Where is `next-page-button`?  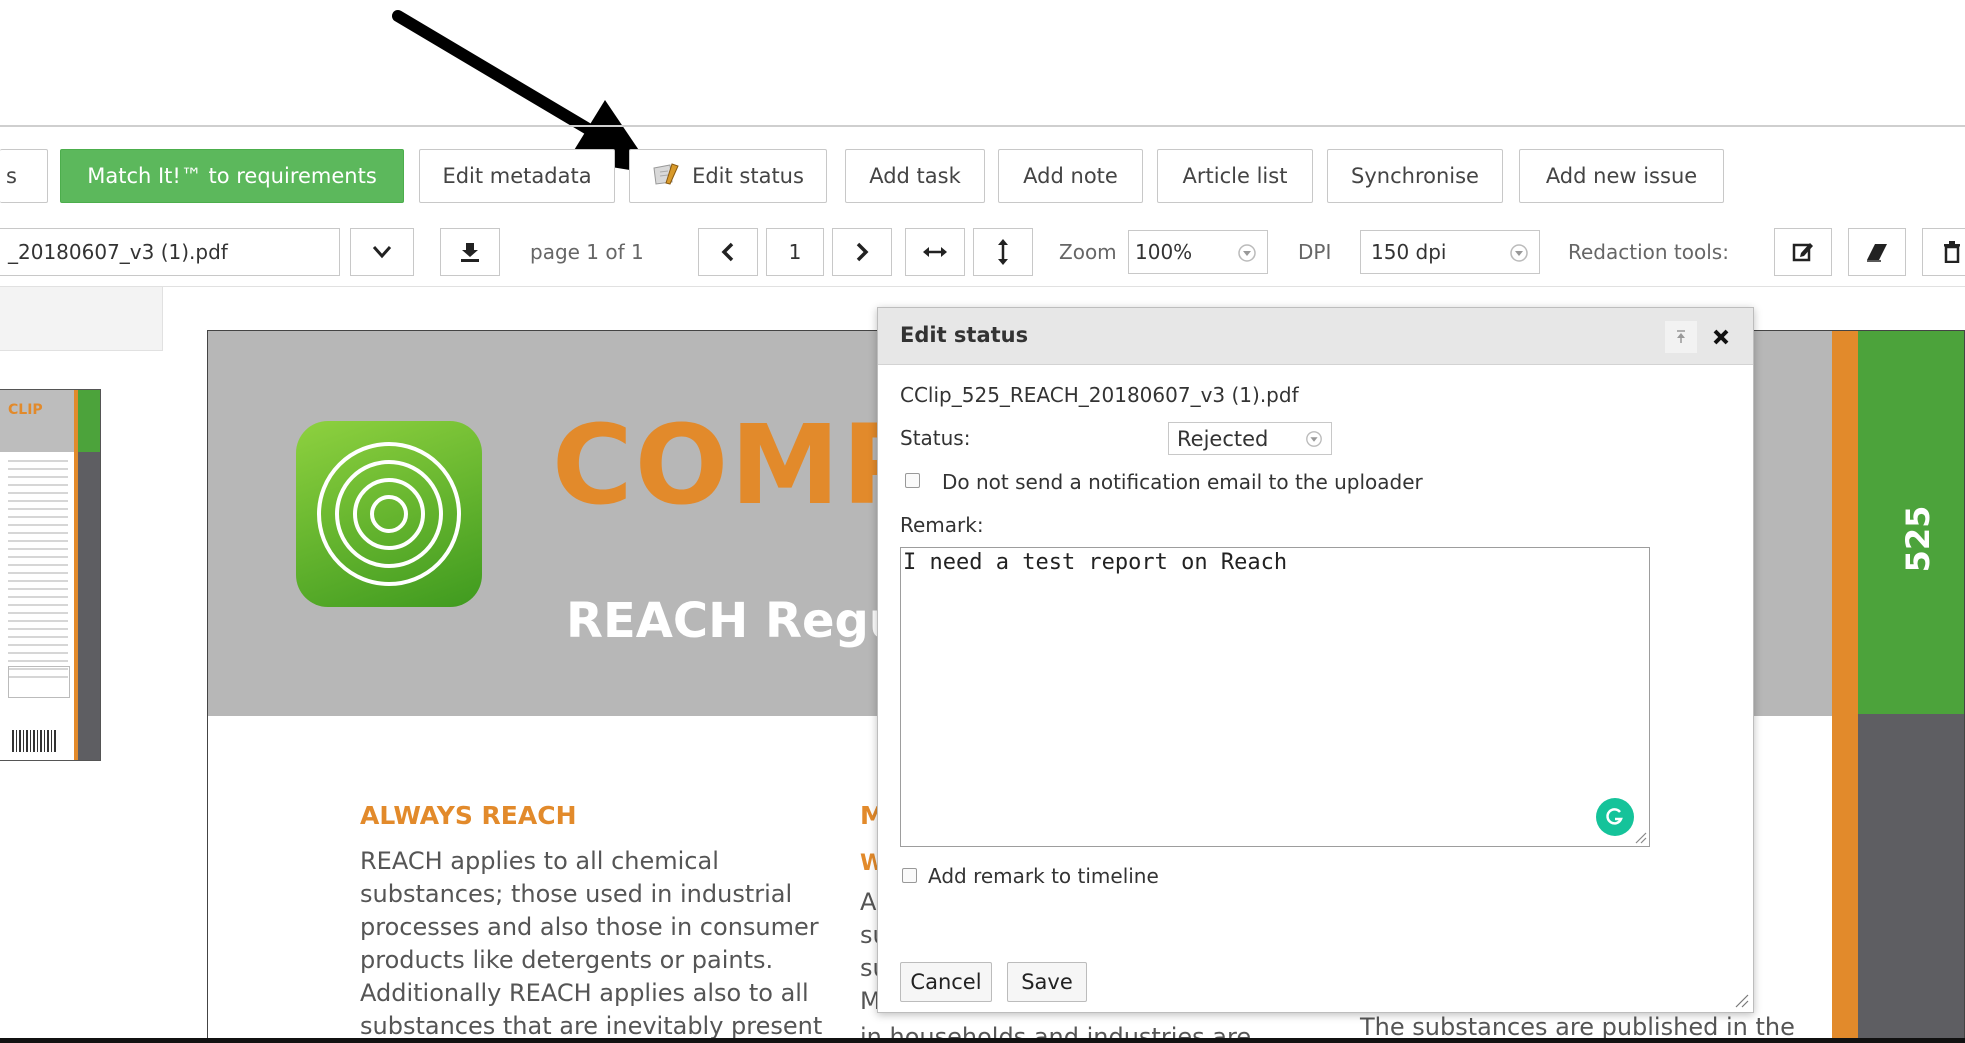
next-page-button is located at coordinates (862, 252).